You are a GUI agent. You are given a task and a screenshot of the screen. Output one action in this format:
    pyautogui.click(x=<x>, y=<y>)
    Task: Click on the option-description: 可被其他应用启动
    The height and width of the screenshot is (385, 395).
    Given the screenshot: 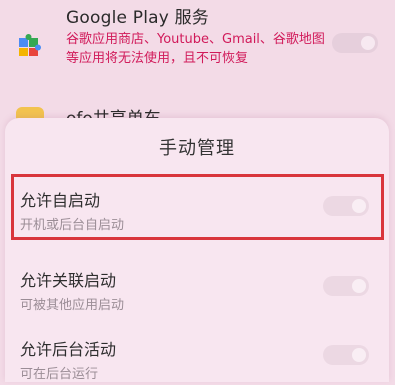 What is the action you would take?
    pyautogui.click(x=72, y=305)
    